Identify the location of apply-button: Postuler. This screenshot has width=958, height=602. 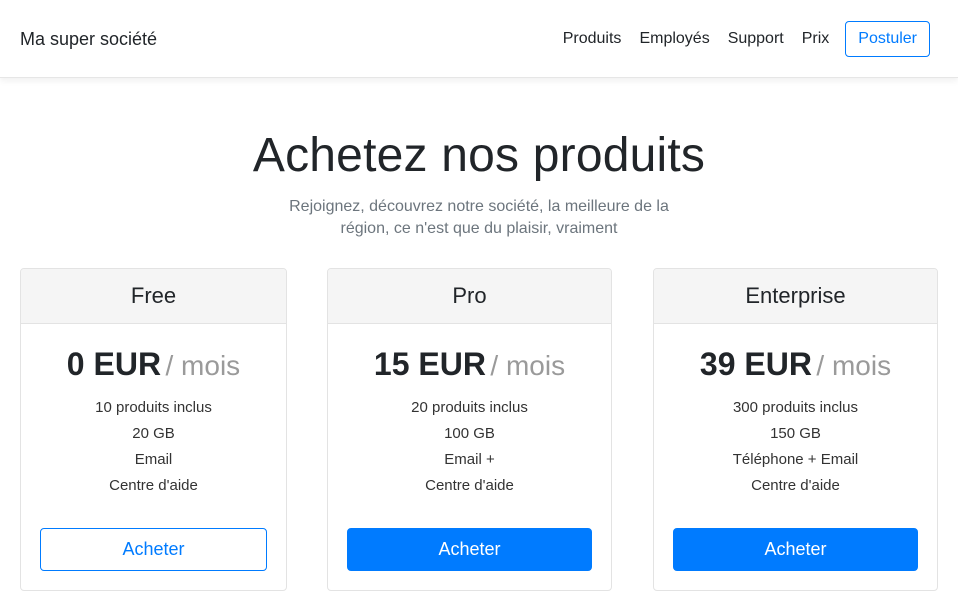
(887, 39).